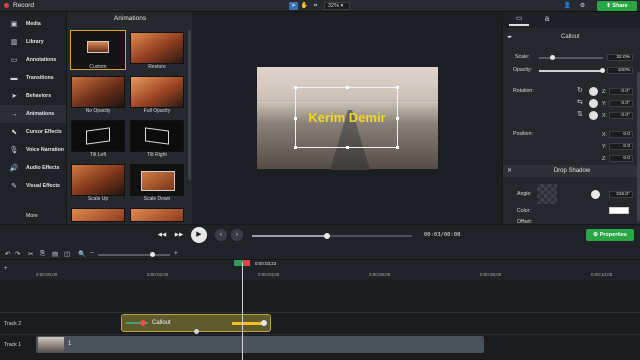 Image resolution: width=640 pixels, height=360 pixels. Describe the element at coordinates (247, 263) in the screenshot. I see `playhead-out-marker` at that location.